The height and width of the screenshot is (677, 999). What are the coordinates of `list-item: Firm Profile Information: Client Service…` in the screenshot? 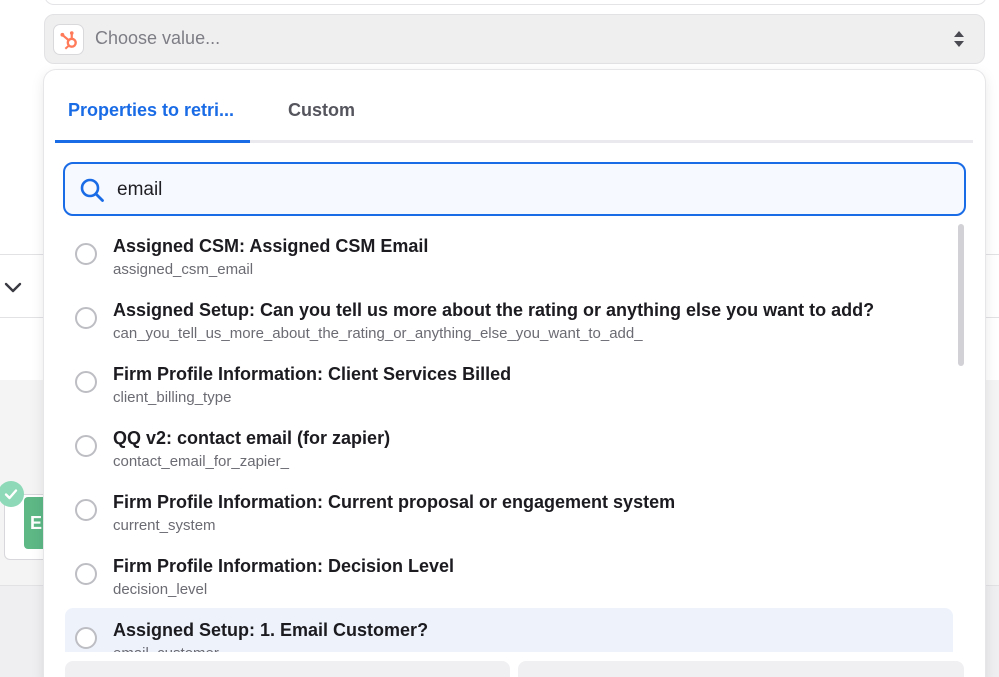 It's located at (509, 384).